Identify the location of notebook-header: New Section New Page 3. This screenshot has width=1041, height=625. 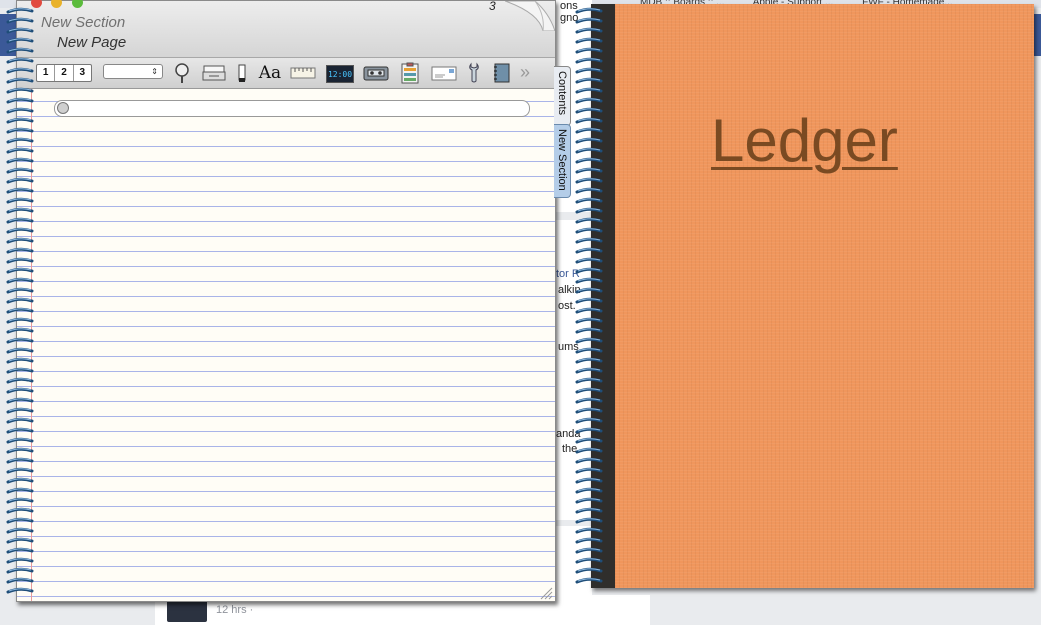
(286, 29).